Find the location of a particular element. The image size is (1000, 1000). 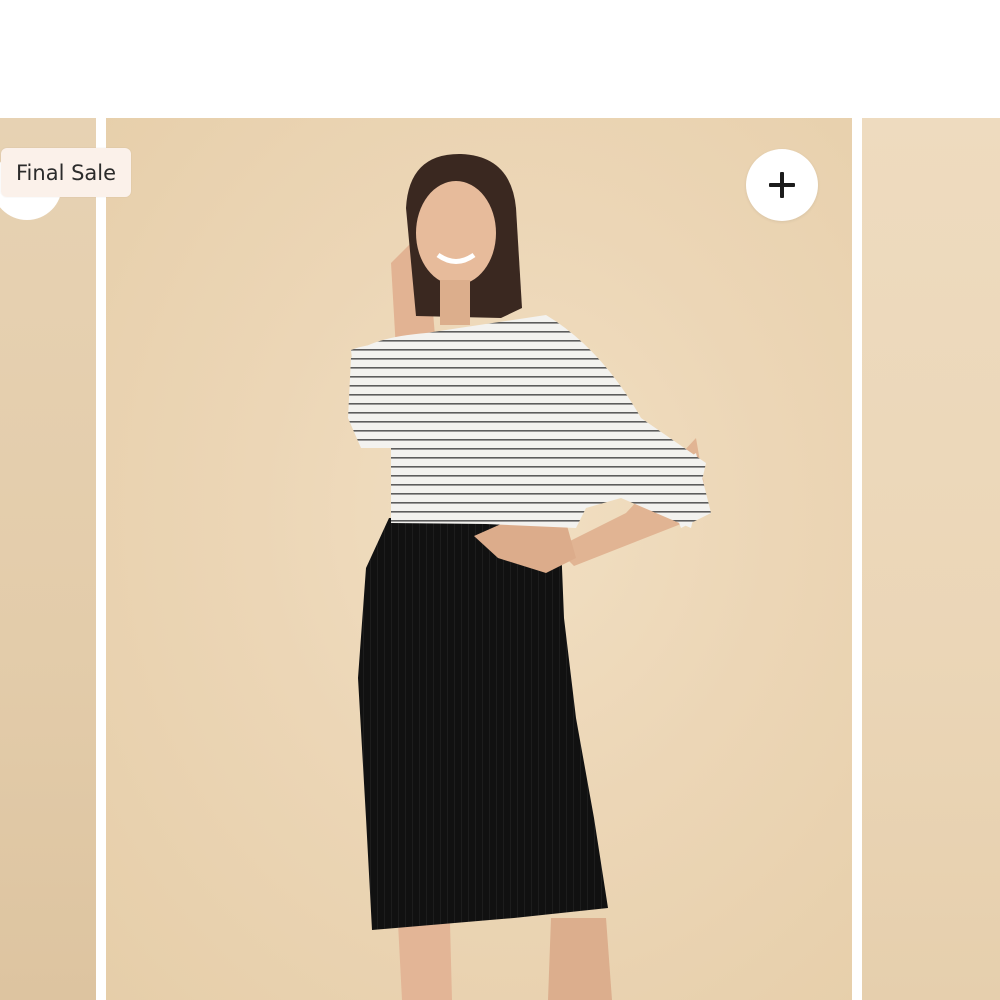

add-to-bag-button is located at coordinates (782, 185).